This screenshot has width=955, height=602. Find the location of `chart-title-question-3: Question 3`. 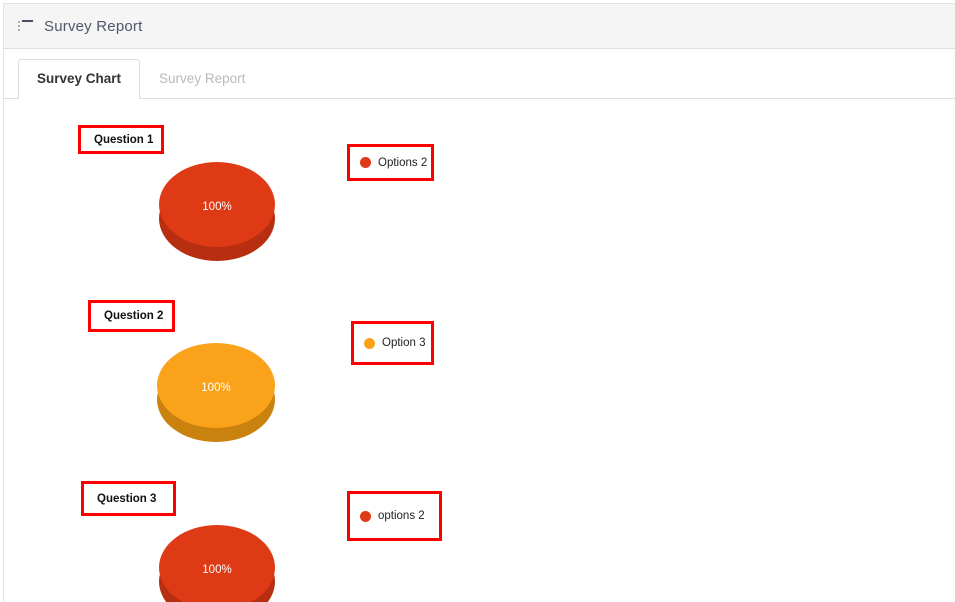

chart-title-question-3: Question 3 is located at coordinates (127, 498).